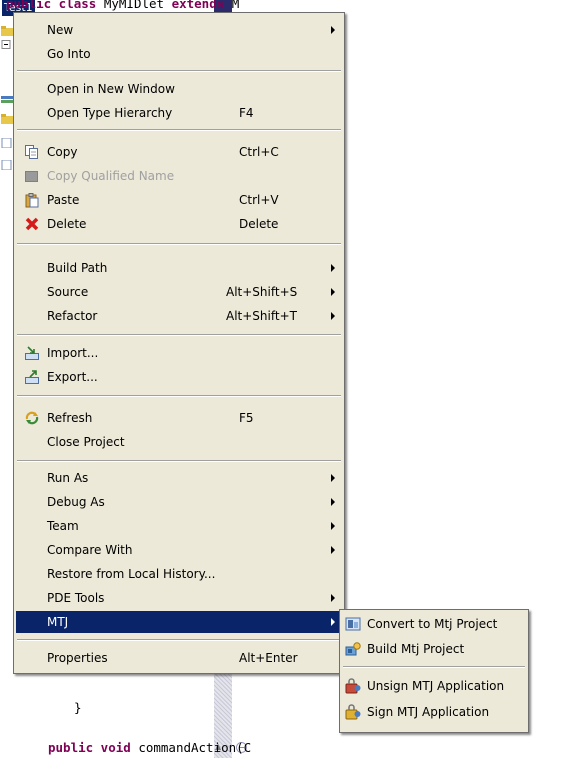 This screenshot has width=585, height=758. I want to click on code-token: public void, so click(93, 747).